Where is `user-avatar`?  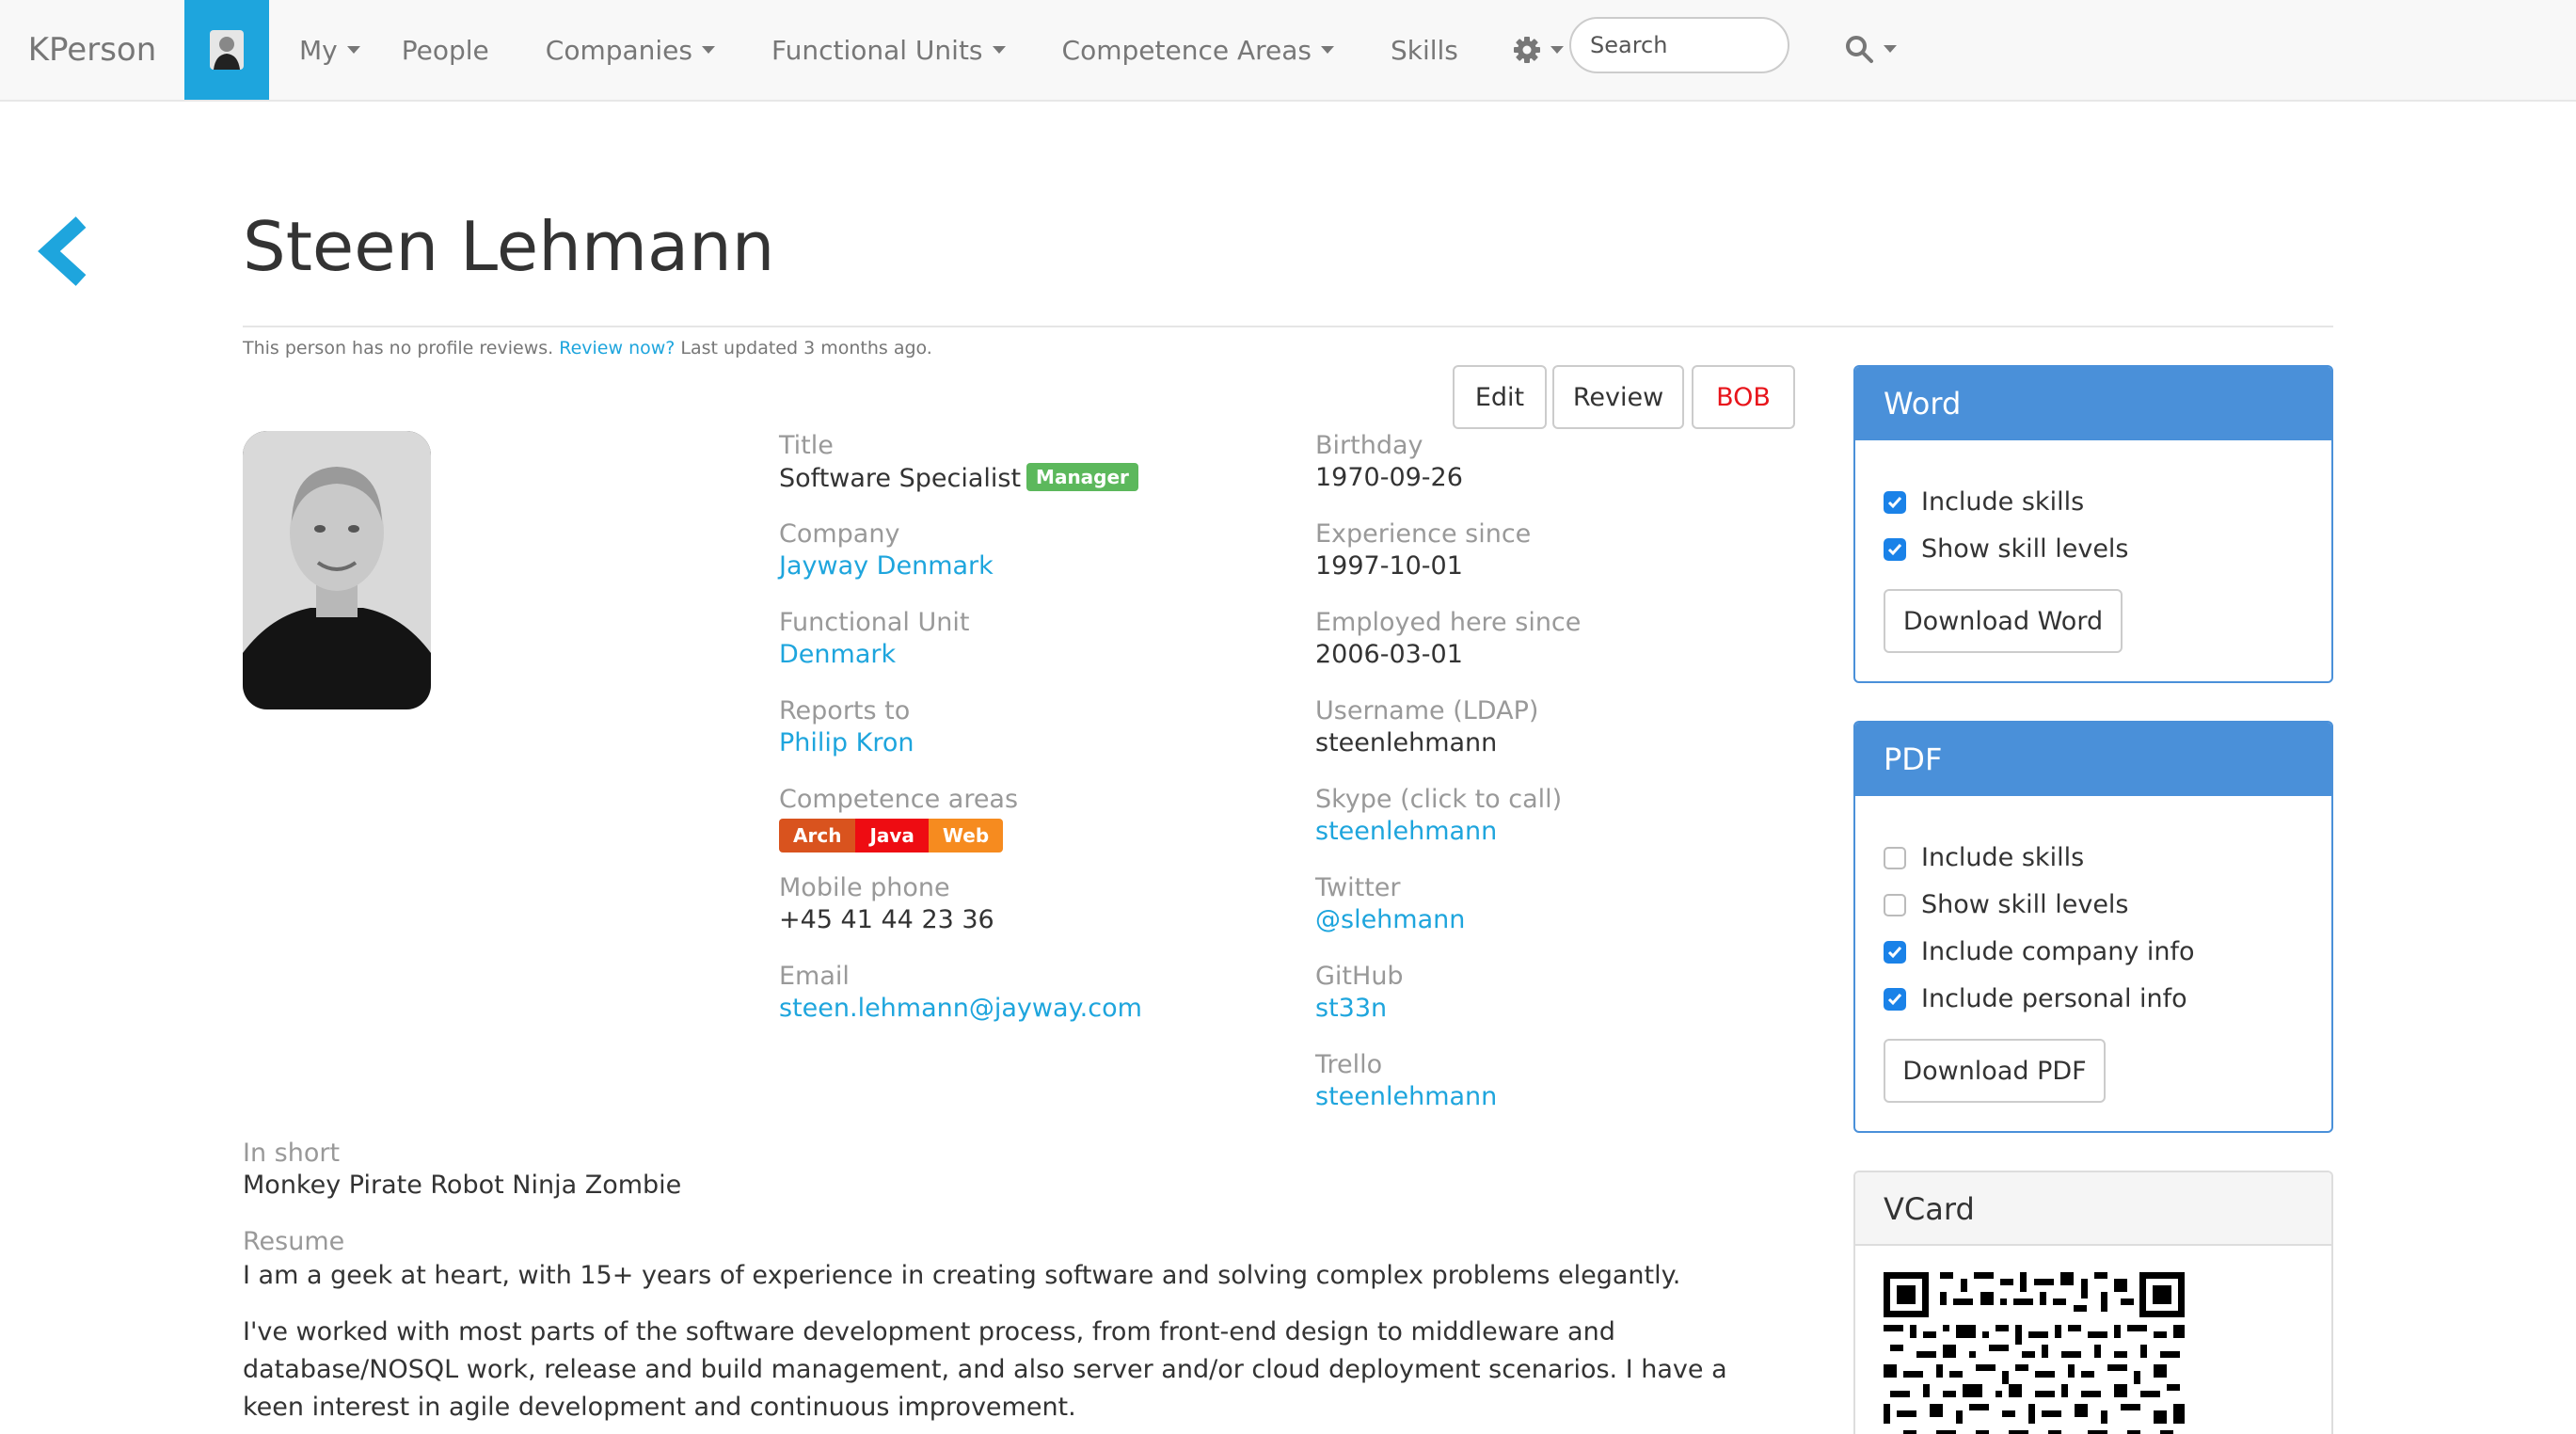 user-avatar is located at coordinates (226, 50).